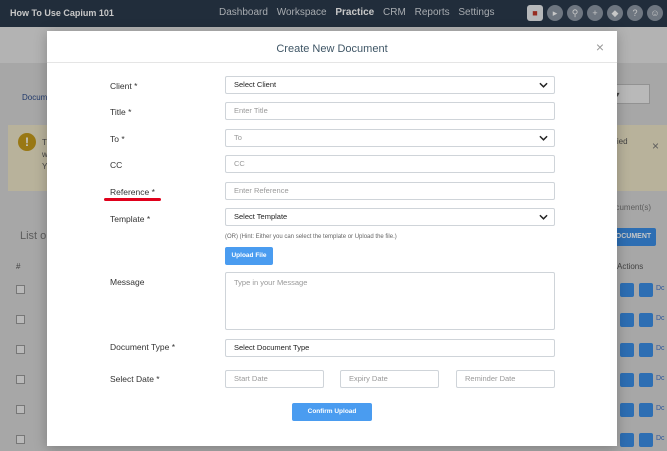 Image resolution: width=667 pixels, height=451 pixels. What do you see at coordinates (251, 378) in the screenshot?
I see `start-date-placeholder: Start Date` at bounding box center [251, 378].